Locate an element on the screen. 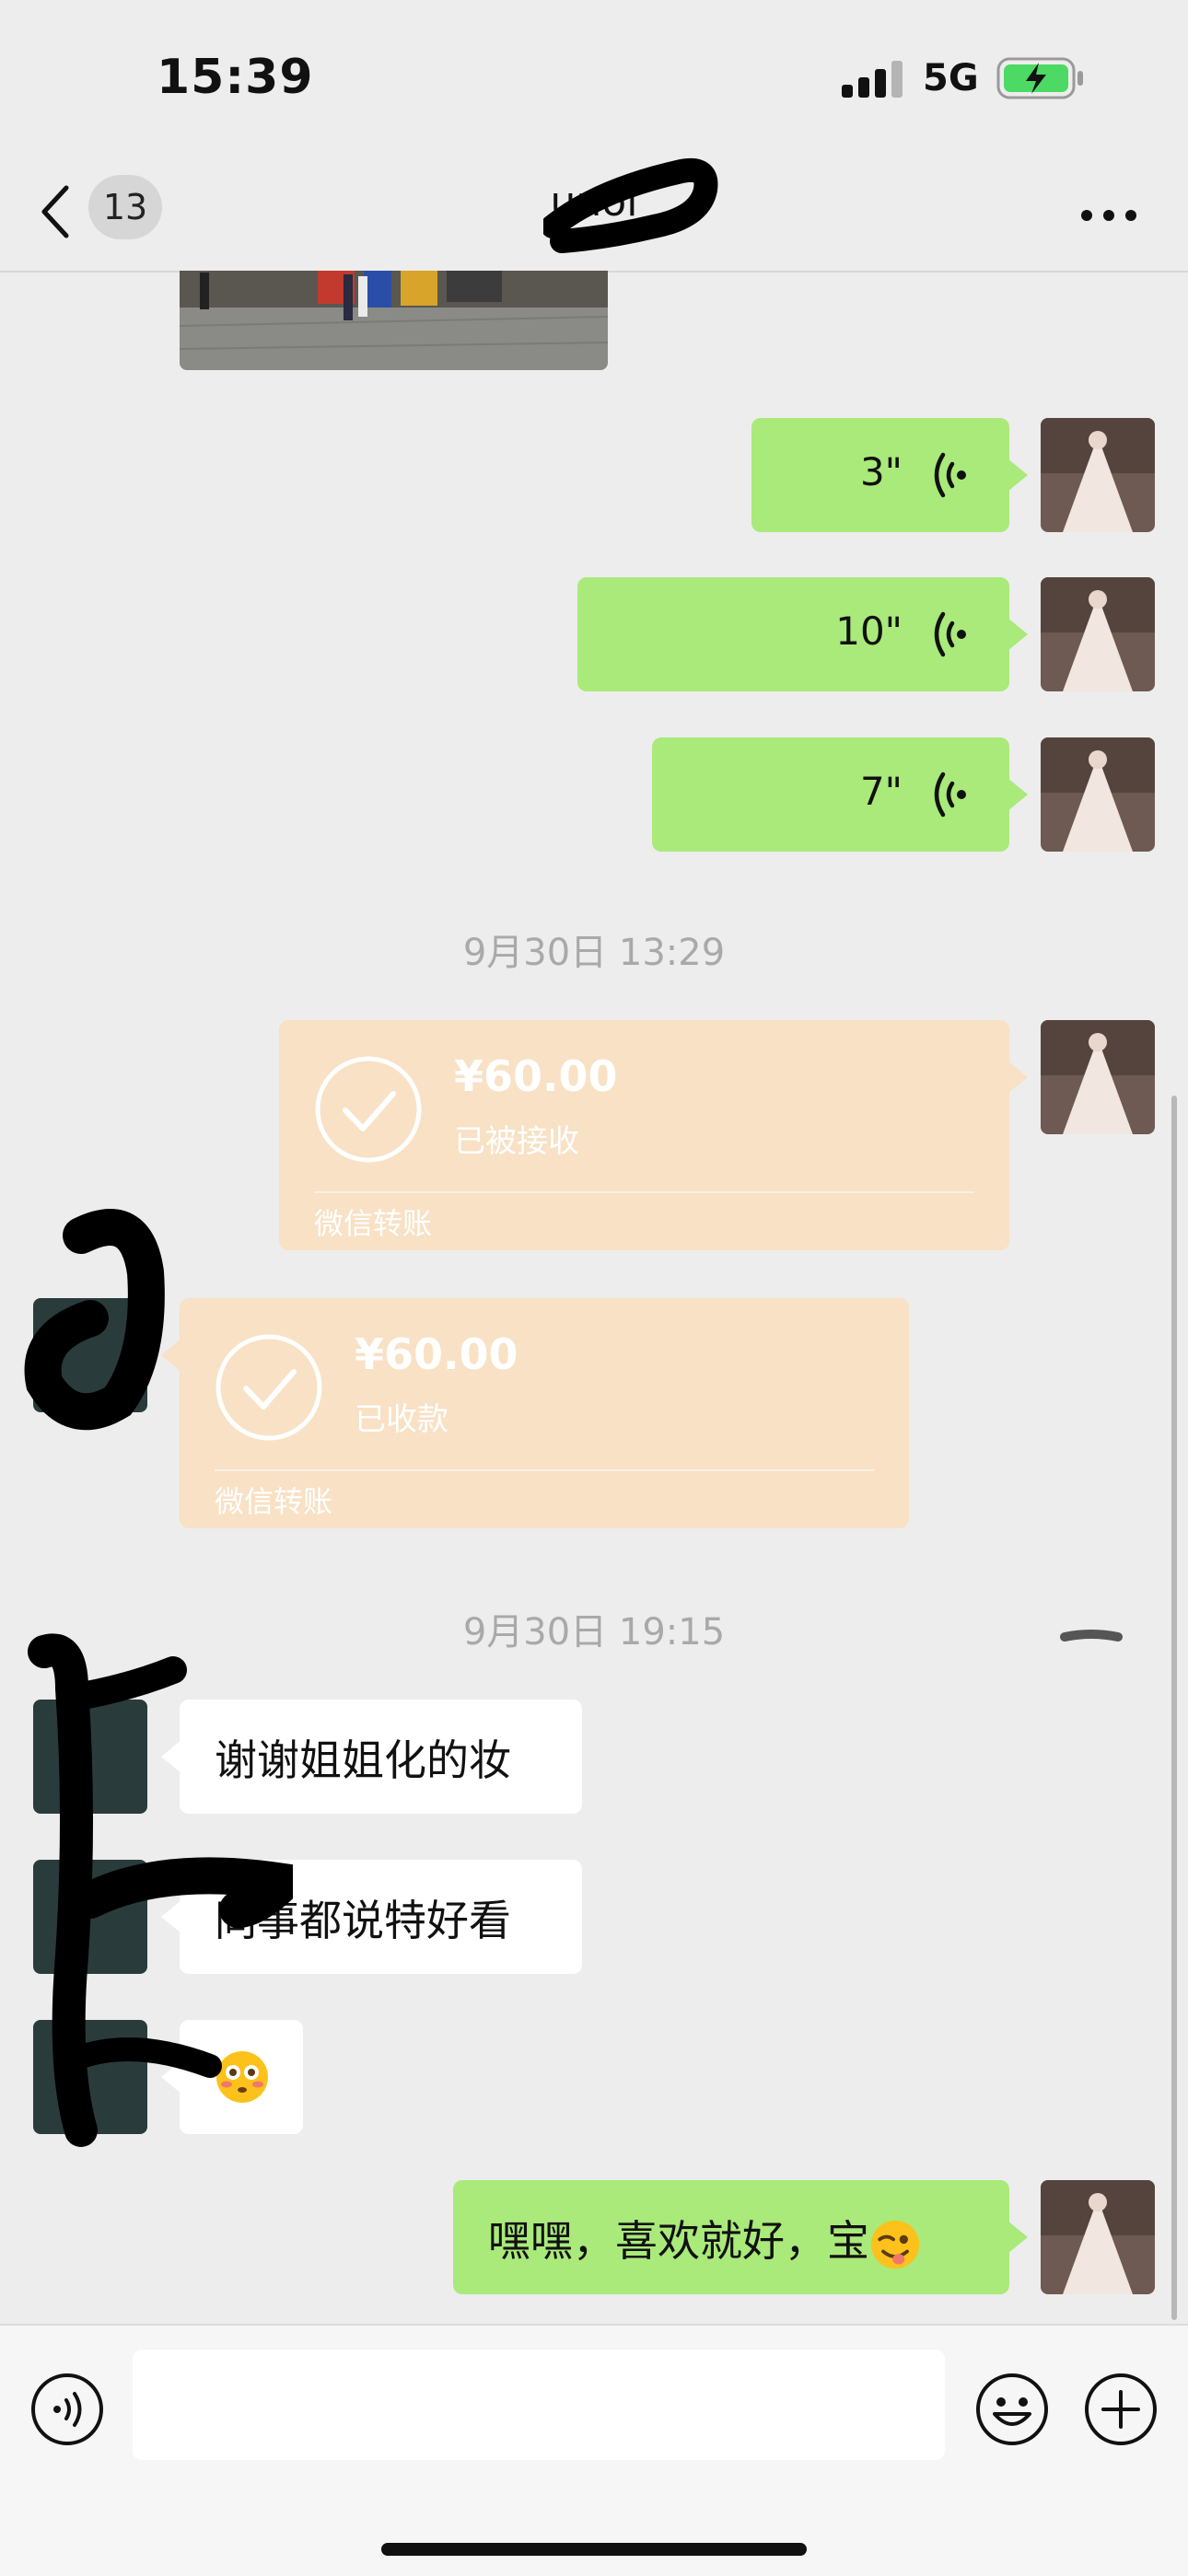 This screenshot has height=2576, width=1188. voice-duration: 10" is located at coordinates (869, 631).